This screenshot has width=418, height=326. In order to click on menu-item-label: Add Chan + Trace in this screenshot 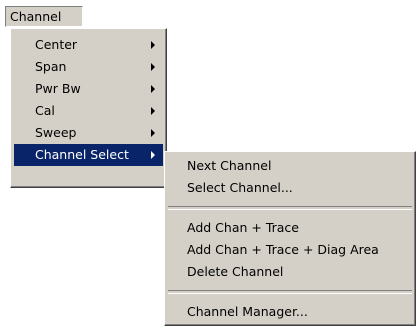, I will do `click(243, 227)`.